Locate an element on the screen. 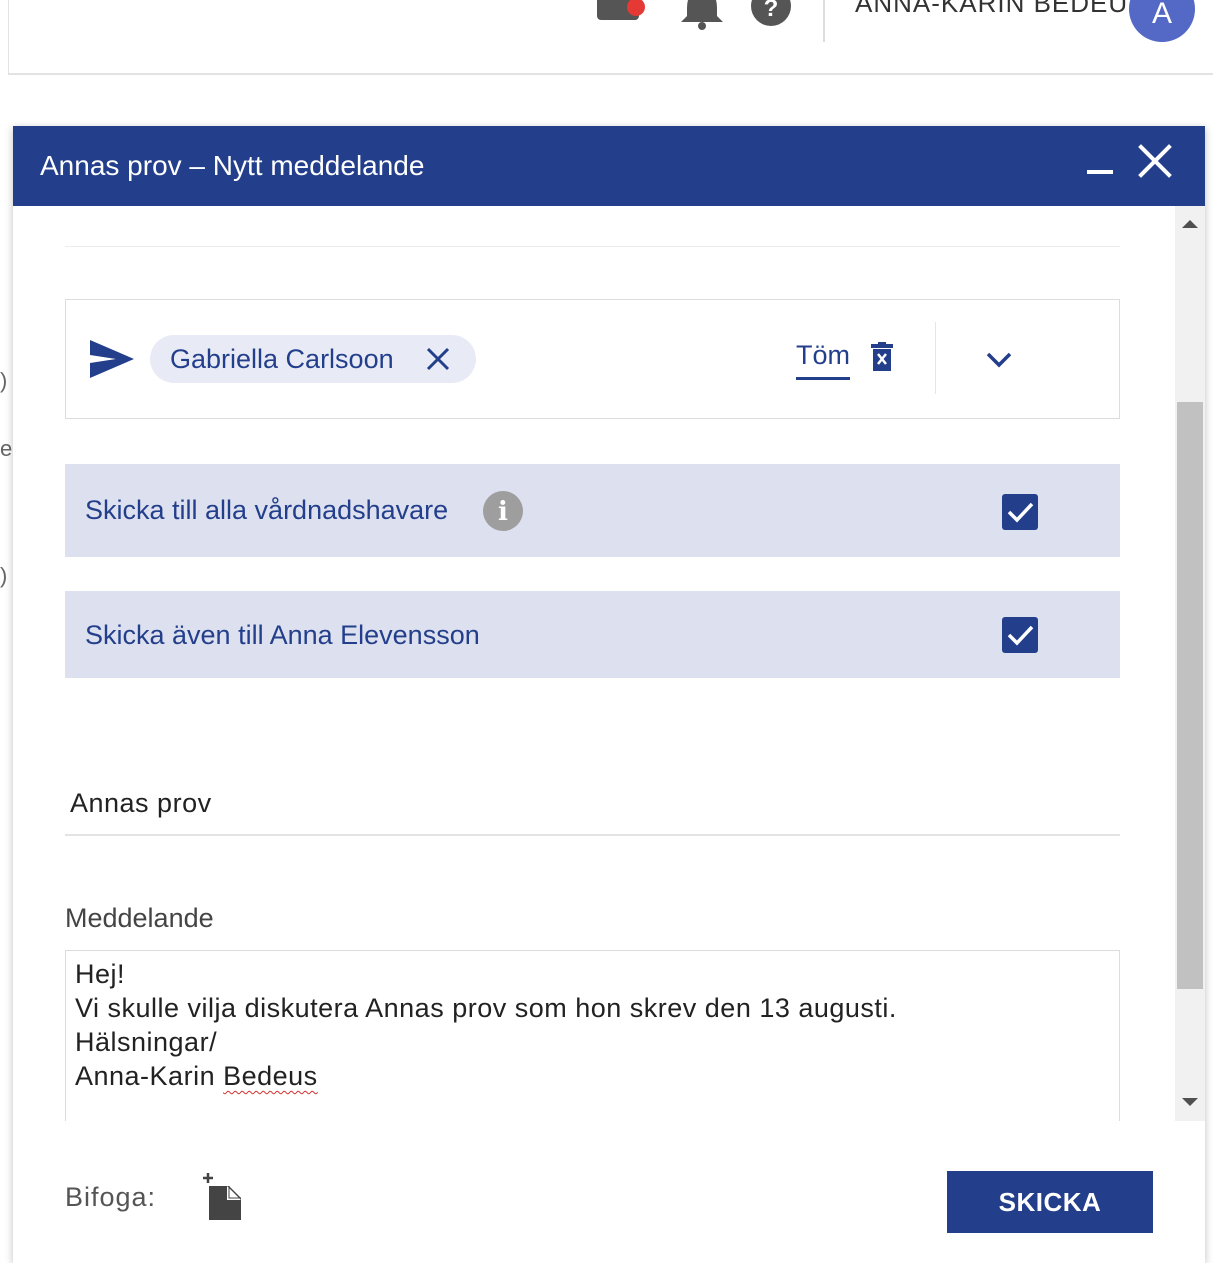 The width and height of the screenshot is (1213, 1263). attach-label: Bifoga: is located at coordinates (111, 1197).